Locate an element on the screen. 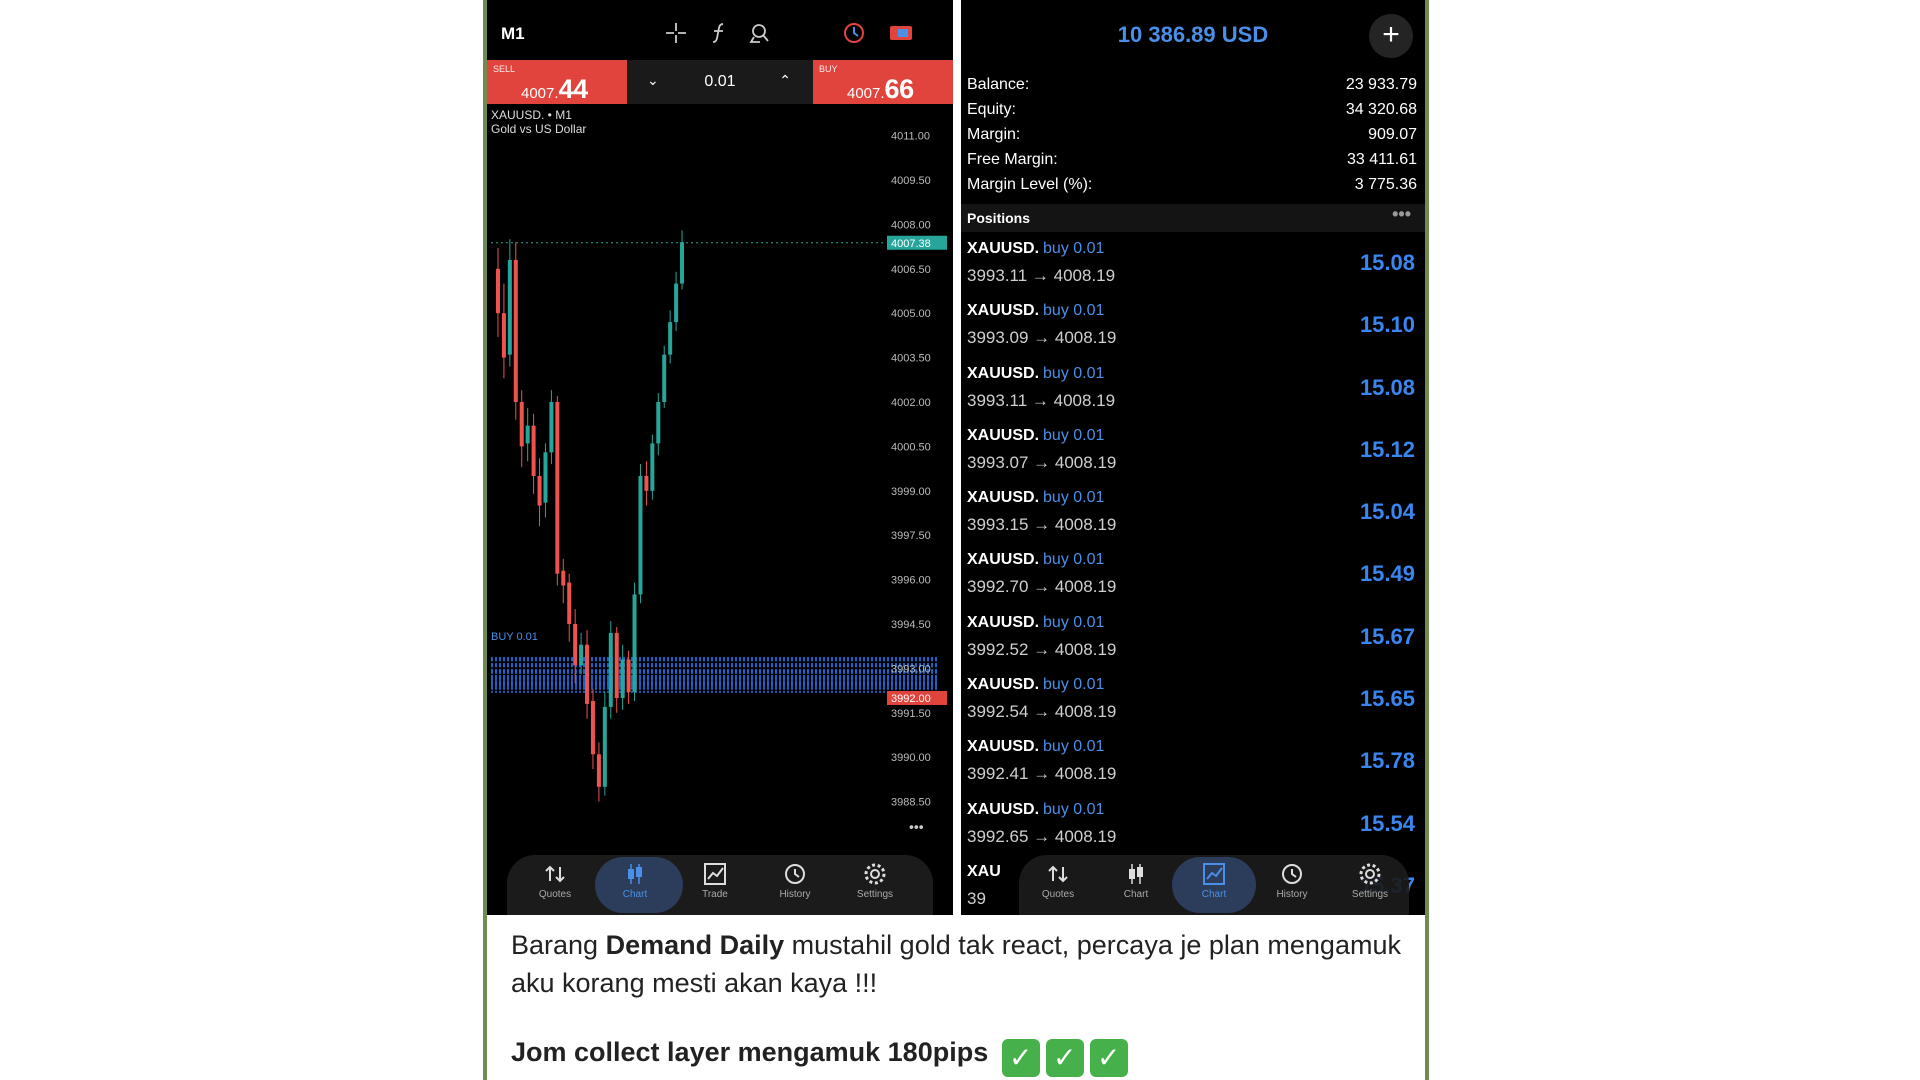 The image size is (1920, 1080). y-tick-label: 4000.50 is located at coordinates (911, 447).